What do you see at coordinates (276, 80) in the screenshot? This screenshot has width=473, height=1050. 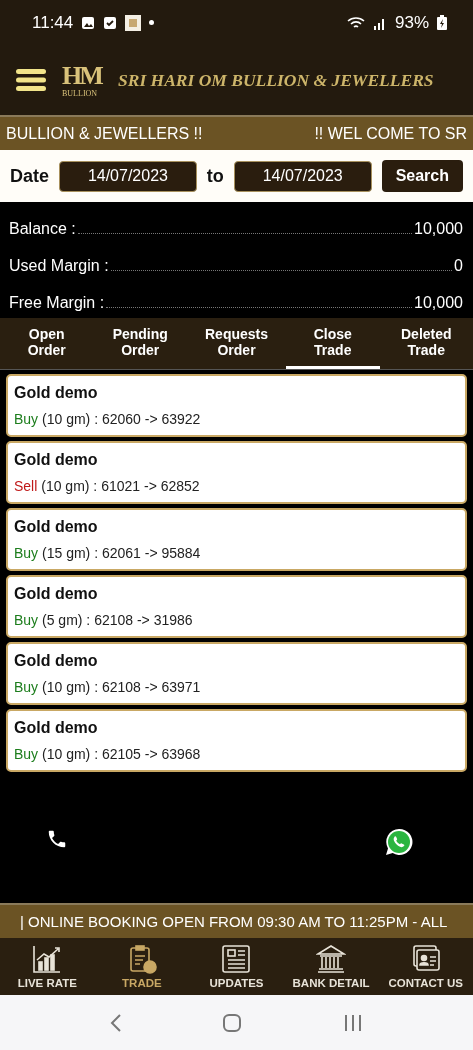 I see `app-title: SRI HARI OM BULLION & JEWELLERS` at bounding box center [276, 80].